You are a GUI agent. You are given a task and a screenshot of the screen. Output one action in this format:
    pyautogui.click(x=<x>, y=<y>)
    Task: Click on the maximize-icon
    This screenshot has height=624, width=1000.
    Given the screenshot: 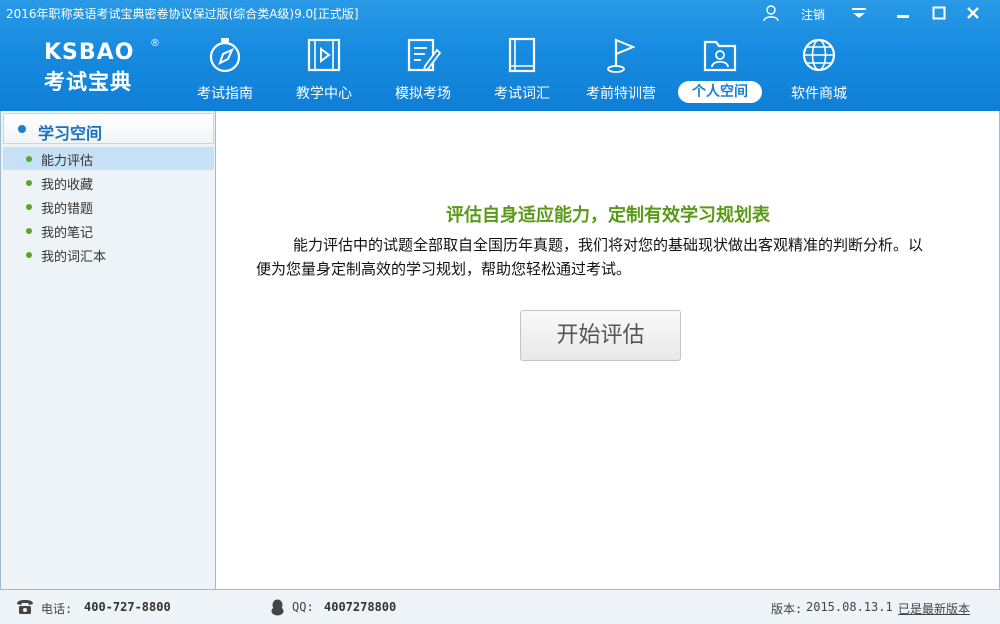 What is the action you would take?
    pyautogui.click(x=939, y=13)
    